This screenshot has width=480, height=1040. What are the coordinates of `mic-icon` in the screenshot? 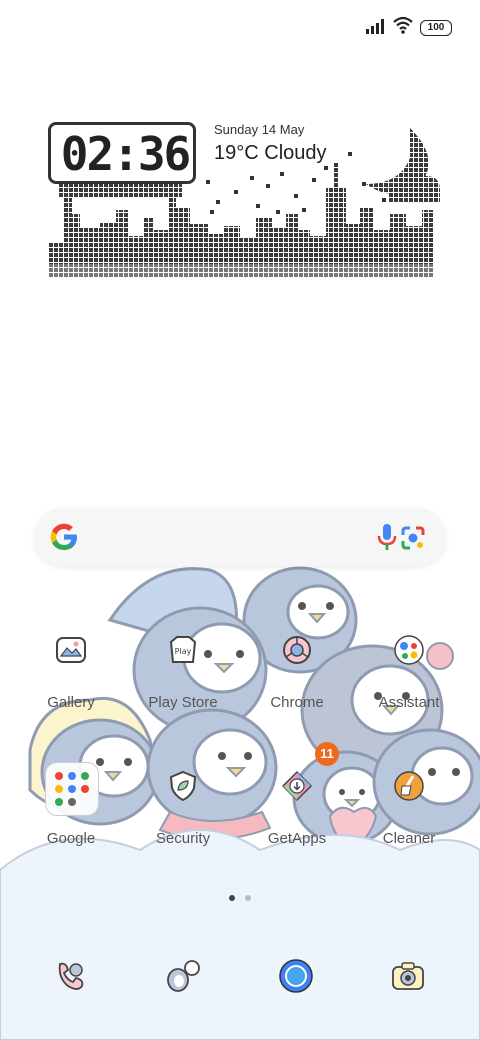 It's located at (387, 537).